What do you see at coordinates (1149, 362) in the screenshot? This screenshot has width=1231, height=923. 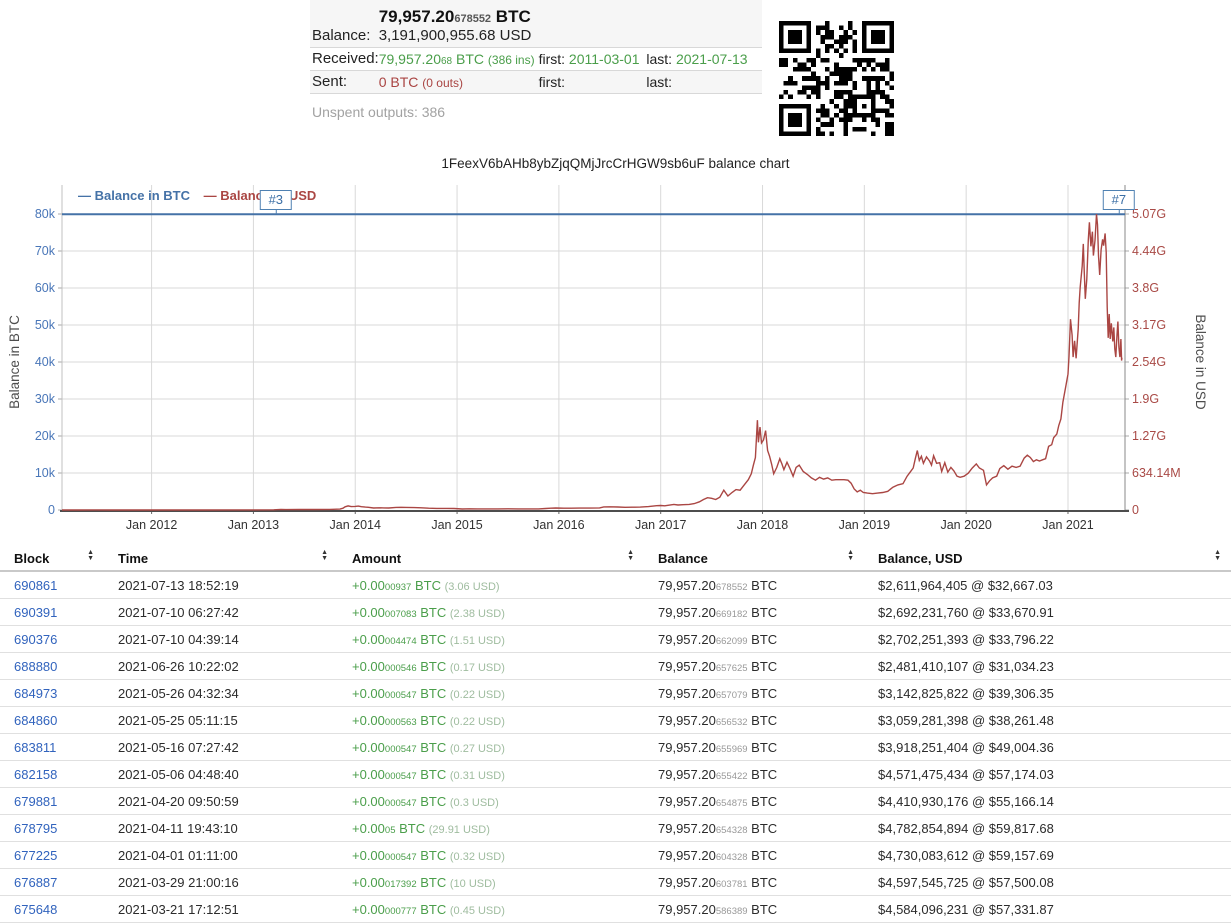 I see `y-right-tick-label: 2.54G` at bounding box center [1149, 362].